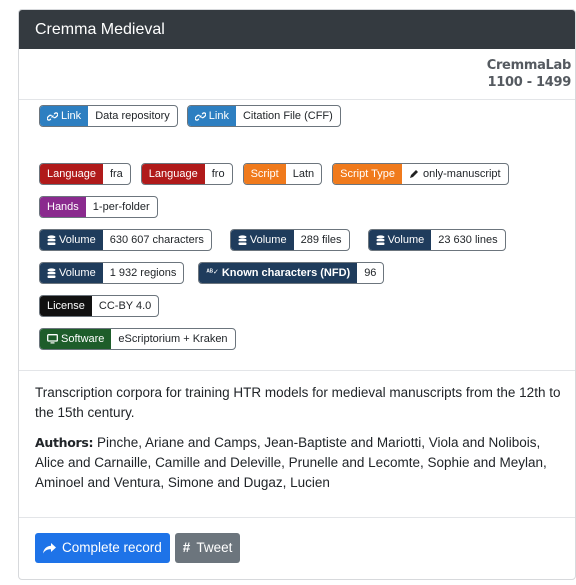 This screenshot has width=576, height=585. I want to click on badge-link-data-repository: Link Data repository, so click(108, 116).